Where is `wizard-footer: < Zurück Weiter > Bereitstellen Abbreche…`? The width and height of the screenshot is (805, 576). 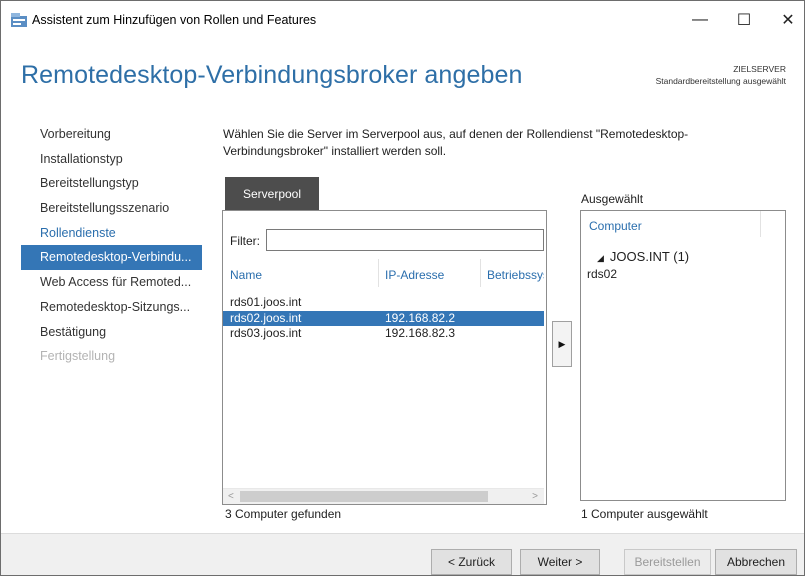 wizard-footer: < Zurück Weiter > Bereitstellen Abbreche… is located at coordinates (402, 554).